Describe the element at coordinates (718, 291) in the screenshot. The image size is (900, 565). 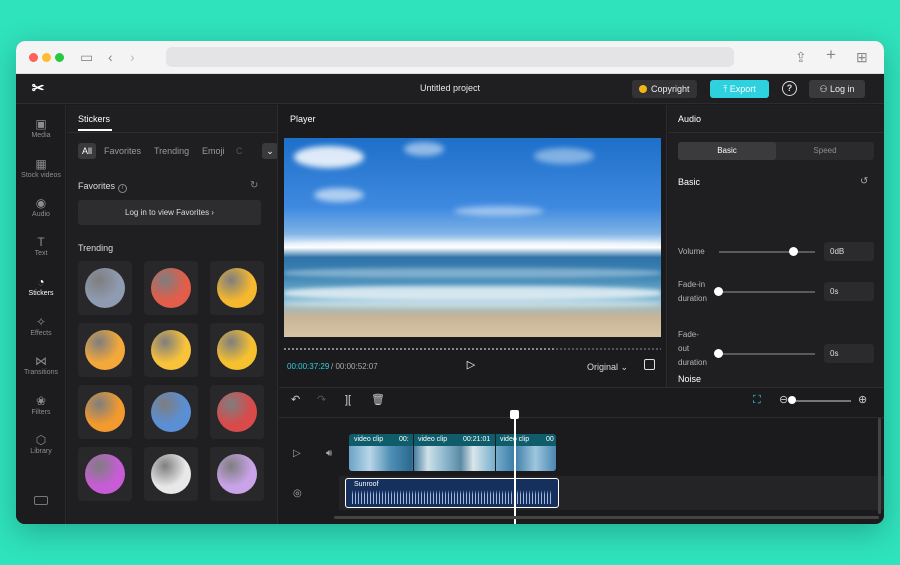
I see `fade-in-slider-thumb` at that location.